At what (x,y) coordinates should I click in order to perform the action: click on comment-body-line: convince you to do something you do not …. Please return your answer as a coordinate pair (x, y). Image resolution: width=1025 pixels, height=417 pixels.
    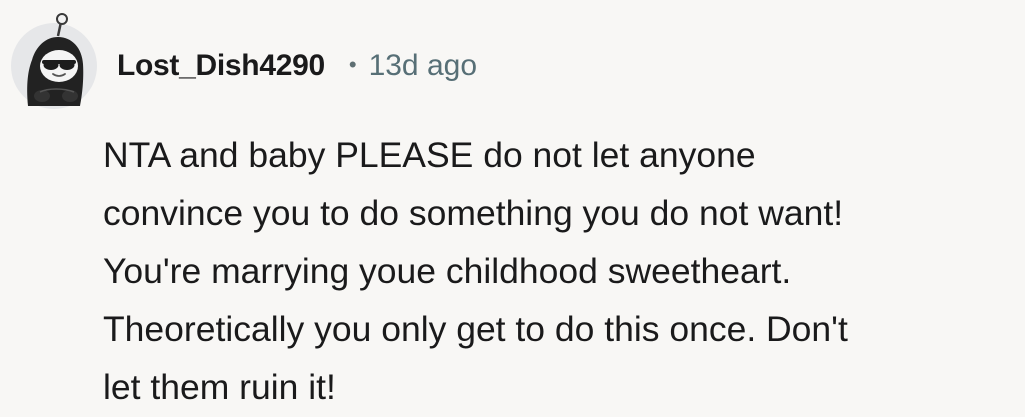
    Looking at the image, I should click on (473, 213).